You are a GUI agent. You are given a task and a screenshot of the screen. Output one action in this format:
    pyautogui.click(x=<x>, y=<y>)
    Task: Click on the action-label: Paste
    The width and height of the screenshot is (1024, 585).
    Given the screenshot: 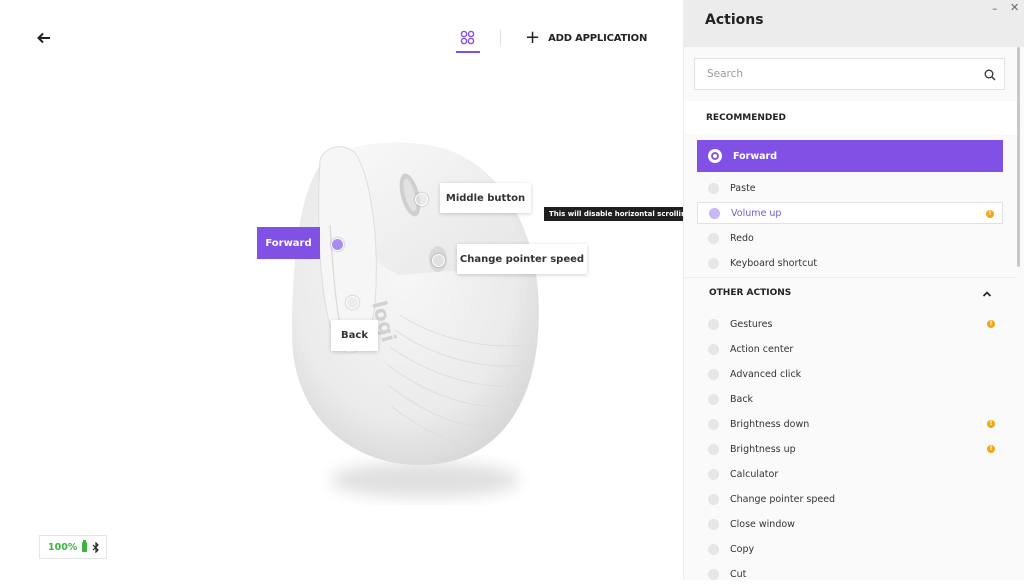 What is the action you would take?
    pyautogui.click(x=743, y=188)
    